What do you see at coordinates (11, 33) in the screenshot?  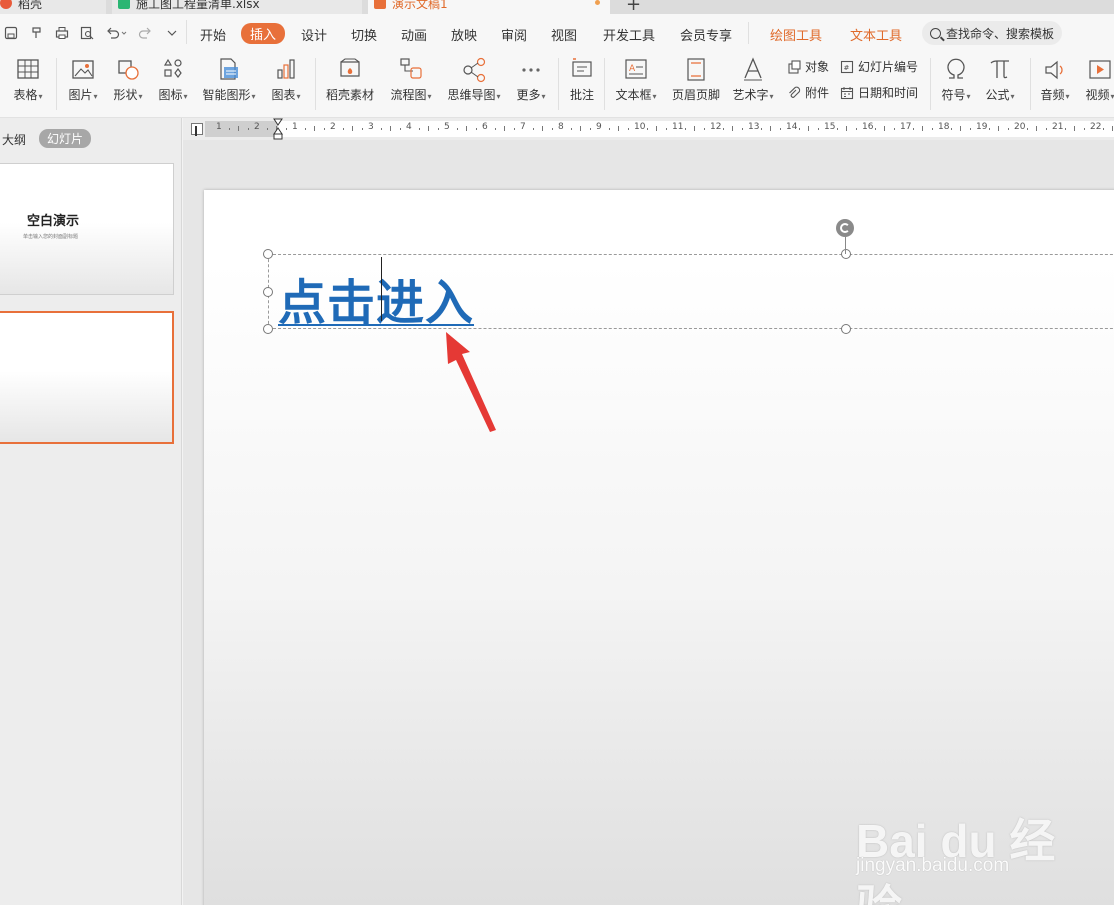 I see `save-icon` at bounding box center [11, 33].